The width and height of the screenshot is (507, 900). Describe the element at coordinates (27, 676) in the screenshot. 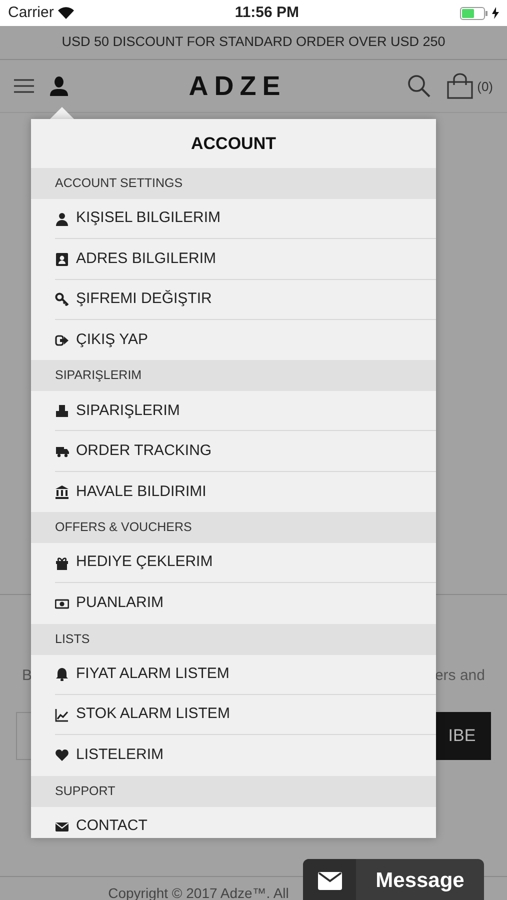

I see `newsletter-text: B` at that location.